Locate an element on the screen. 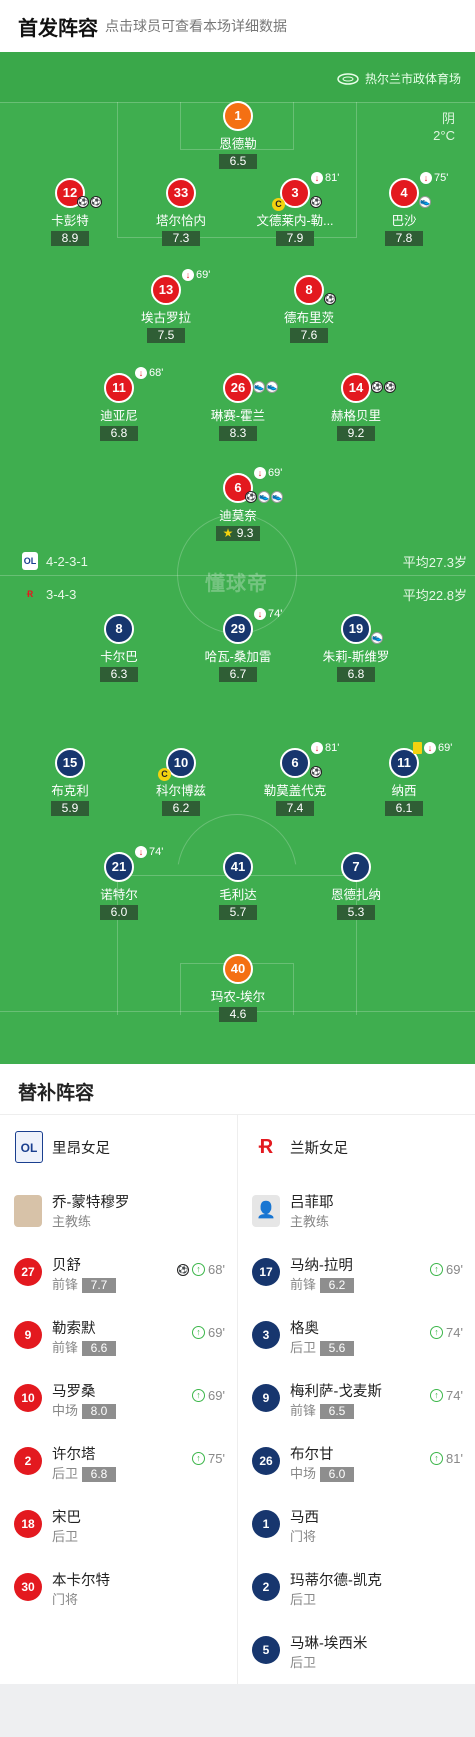  player-name: 朱莉-斯维罗 is located at coordinates (356, 657).